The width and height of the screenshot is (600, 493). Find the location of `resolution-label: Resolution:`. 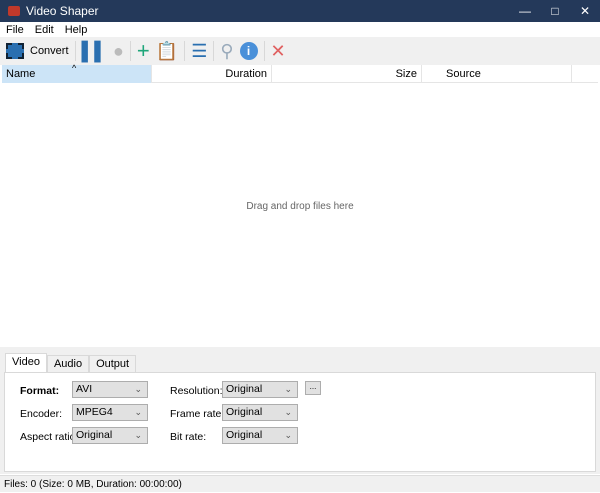

resolution-label: Resolution: is located at coordinates (196, 391).